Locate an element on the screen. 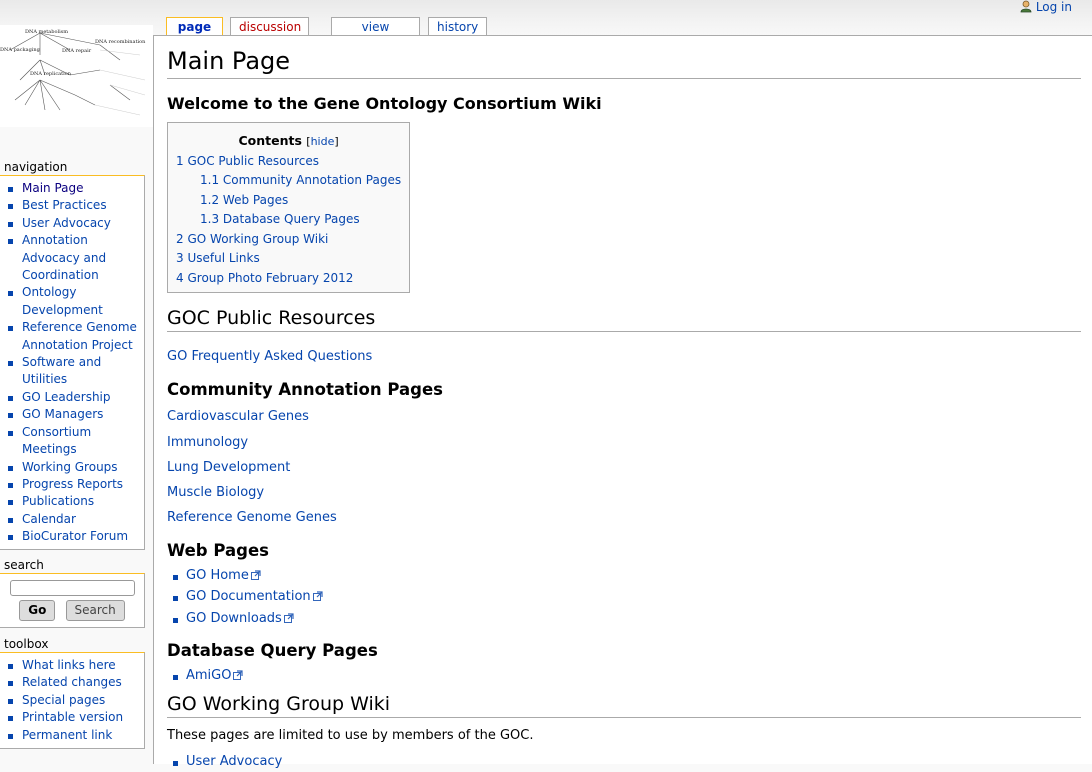 The image size is (1092, 772). db-query-list: AmiGO is located at coordinates (624, 677).